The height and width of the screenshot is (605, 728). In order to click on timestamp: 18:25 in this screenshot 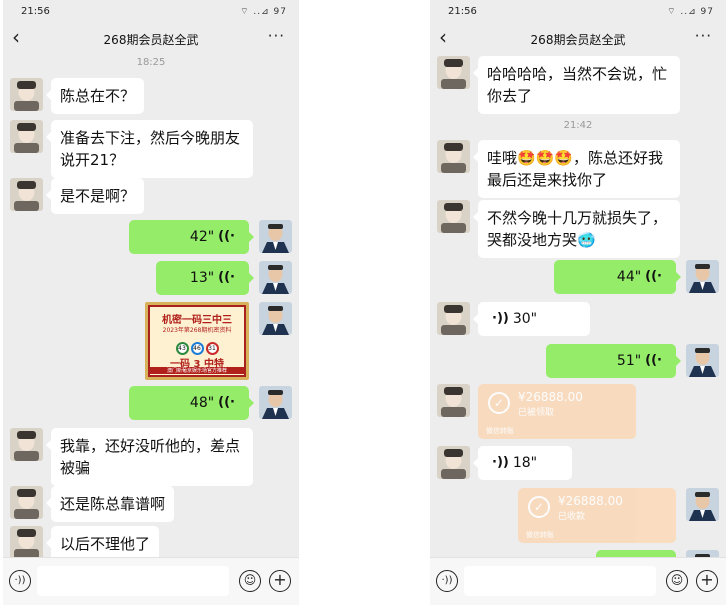, I will do `click(151, 62)`.